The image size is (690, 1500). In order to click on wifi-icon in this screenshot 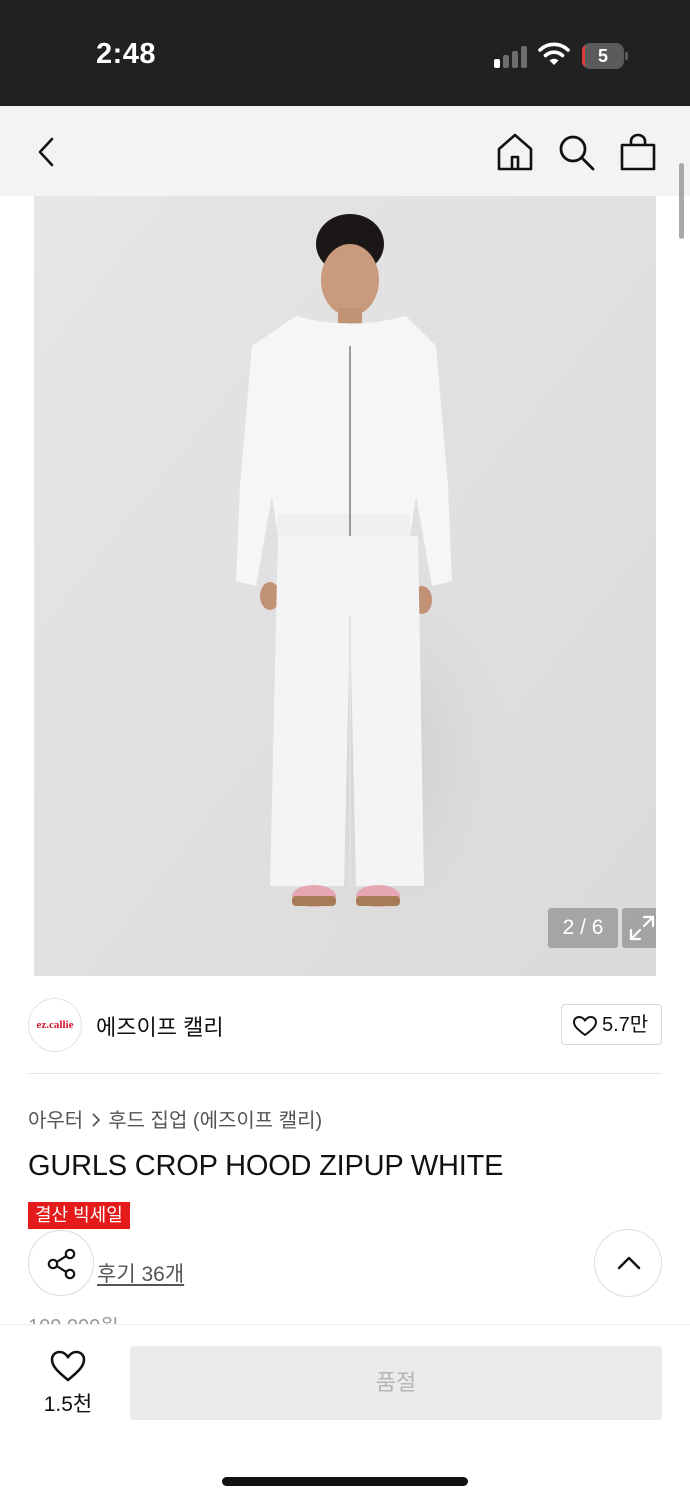, I will do `click(554, 53)`.